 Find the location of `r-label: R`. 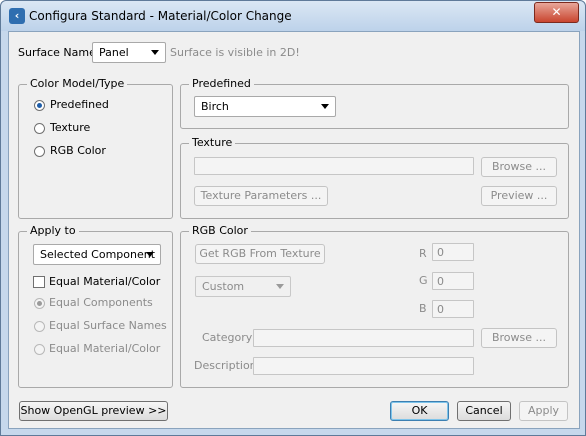

r-label: R is located at coordinates (423, 253).